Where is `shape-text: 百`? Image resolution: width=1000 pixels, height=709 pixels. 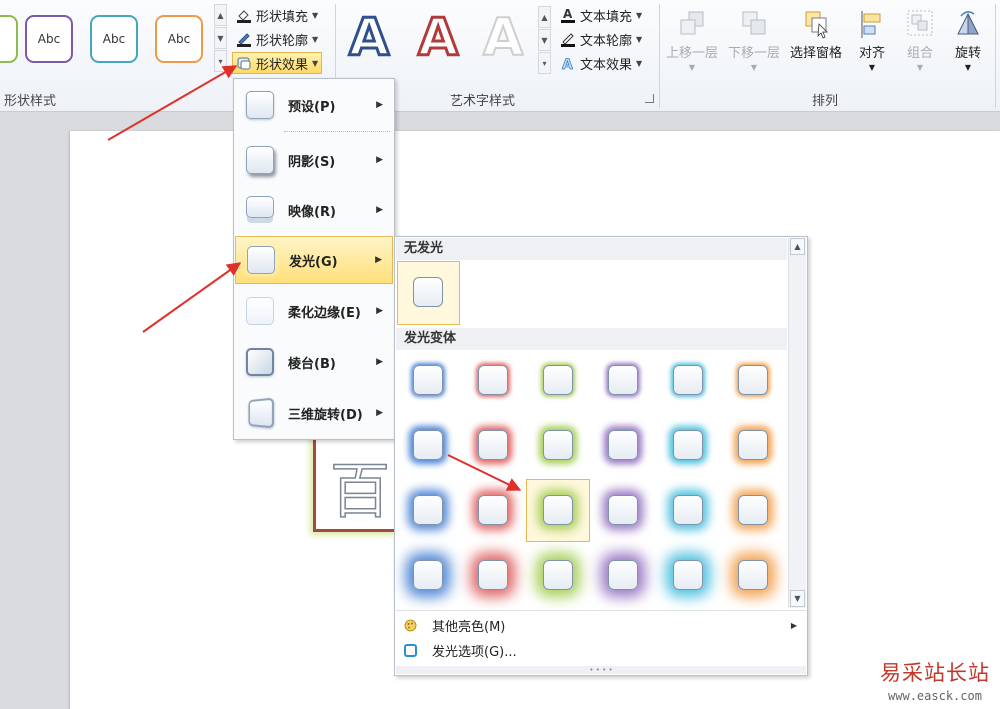
shape-text: 百 is located at coordinates (360, 492).